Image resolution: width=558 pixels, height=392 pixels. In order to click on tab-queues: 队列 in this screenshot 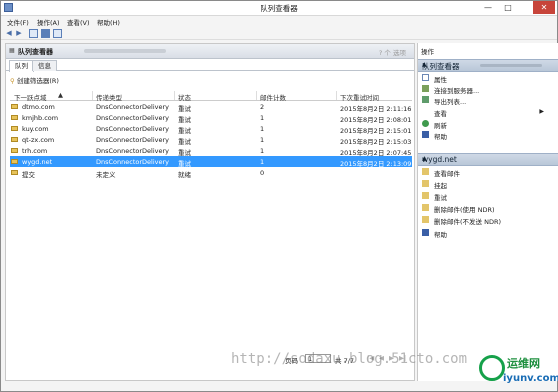, I will do `click(21, 66)`.